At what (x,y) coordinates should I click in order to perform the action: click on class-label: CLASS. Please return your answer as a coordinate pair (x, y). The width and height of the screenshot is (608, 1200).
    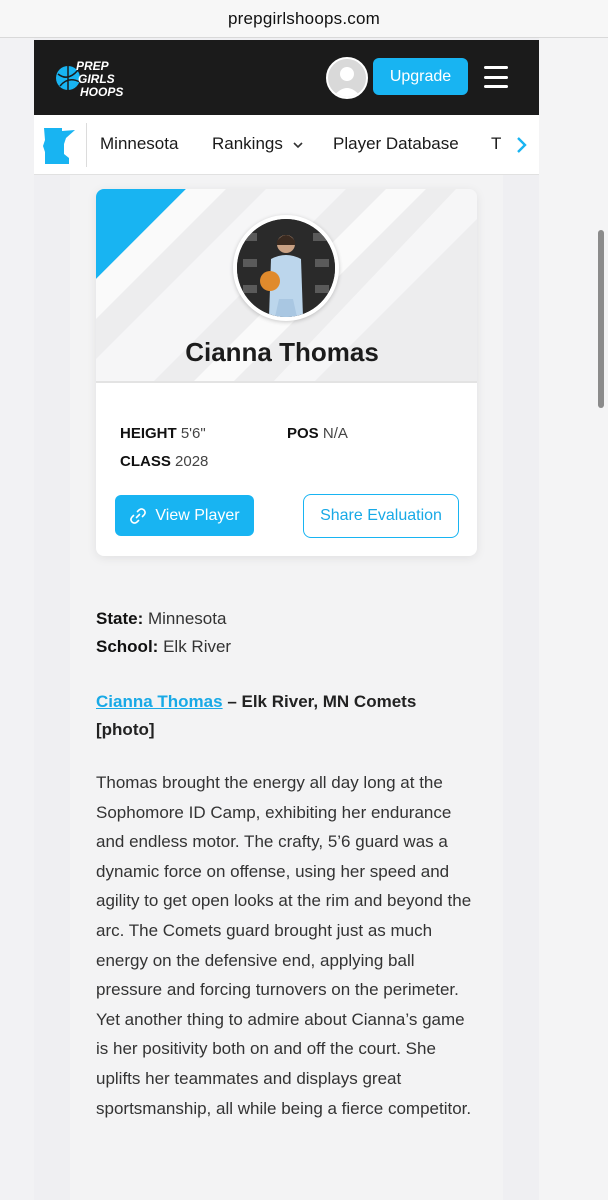
    Looking at the image, I should click on (145, 461).